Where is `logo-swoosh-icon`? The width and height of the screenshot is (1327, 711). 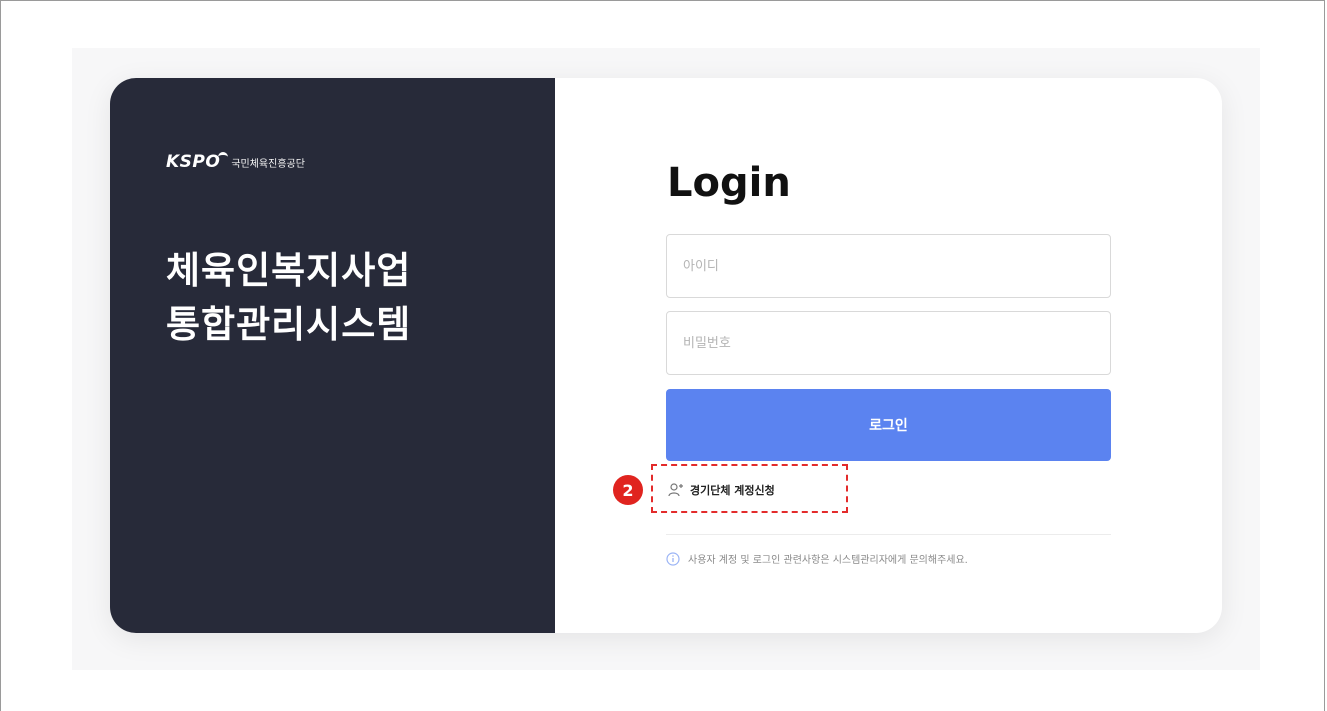
logo-swoosh-icon is located at coordinates (223, 157).